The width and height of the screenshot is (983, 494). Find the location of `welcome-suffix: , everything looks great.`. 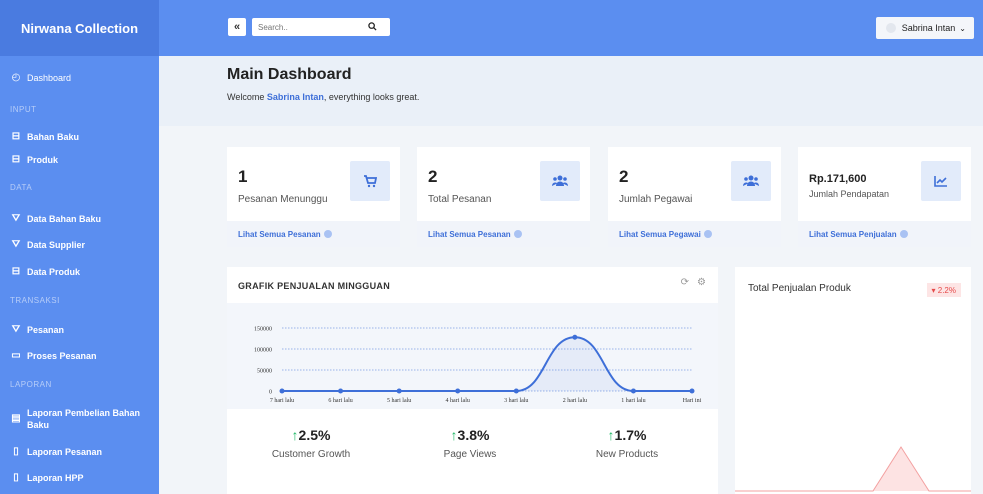

welcome-suffix: , everything looks great. is located at coordinates (371, 97).